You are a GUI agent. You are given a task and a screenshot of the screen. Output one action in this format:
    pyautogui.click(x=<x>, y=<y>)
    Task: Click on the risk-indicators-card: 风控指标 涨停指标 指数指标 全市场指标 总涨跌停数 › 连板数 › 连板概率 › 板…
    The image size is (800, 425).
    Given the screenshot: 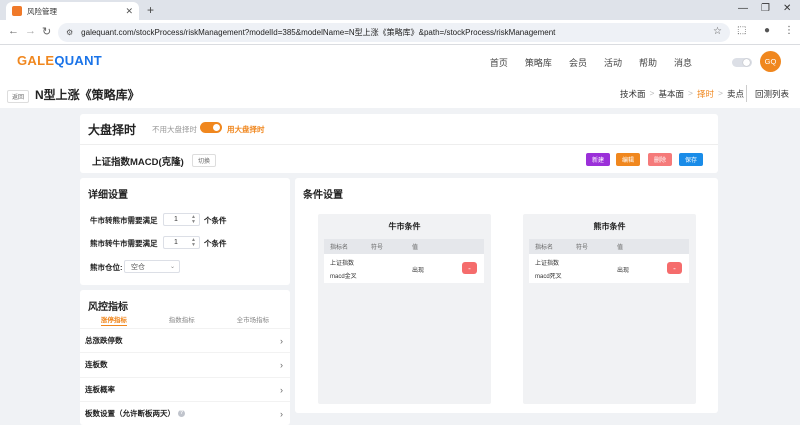 What is the action you would take?
    pyautogui.click(x=185, y=357)
    